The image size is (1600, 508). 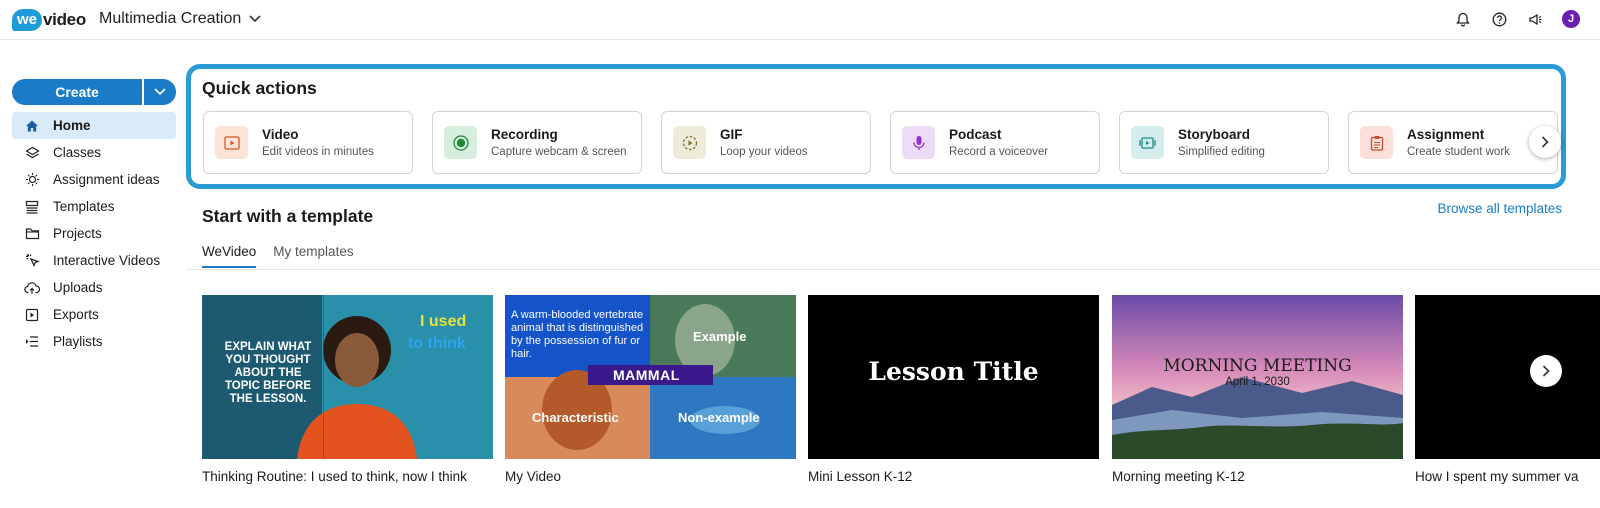 What do you see at coordinates (32, 261) in the screenshot?
I see `cursor-click-icon` at bounding box center [32, 261].